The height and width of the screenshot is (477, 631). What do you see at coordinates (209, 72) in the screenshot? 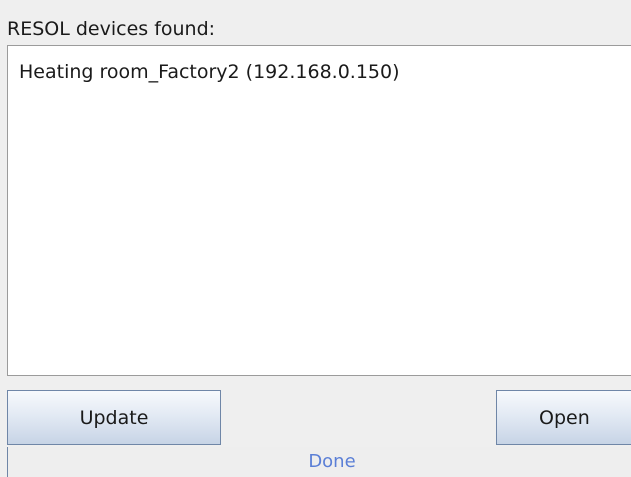
I see `device-list-item: Heating room_Factory2 (192.168.0.150)` at bounding box center [209, 72].